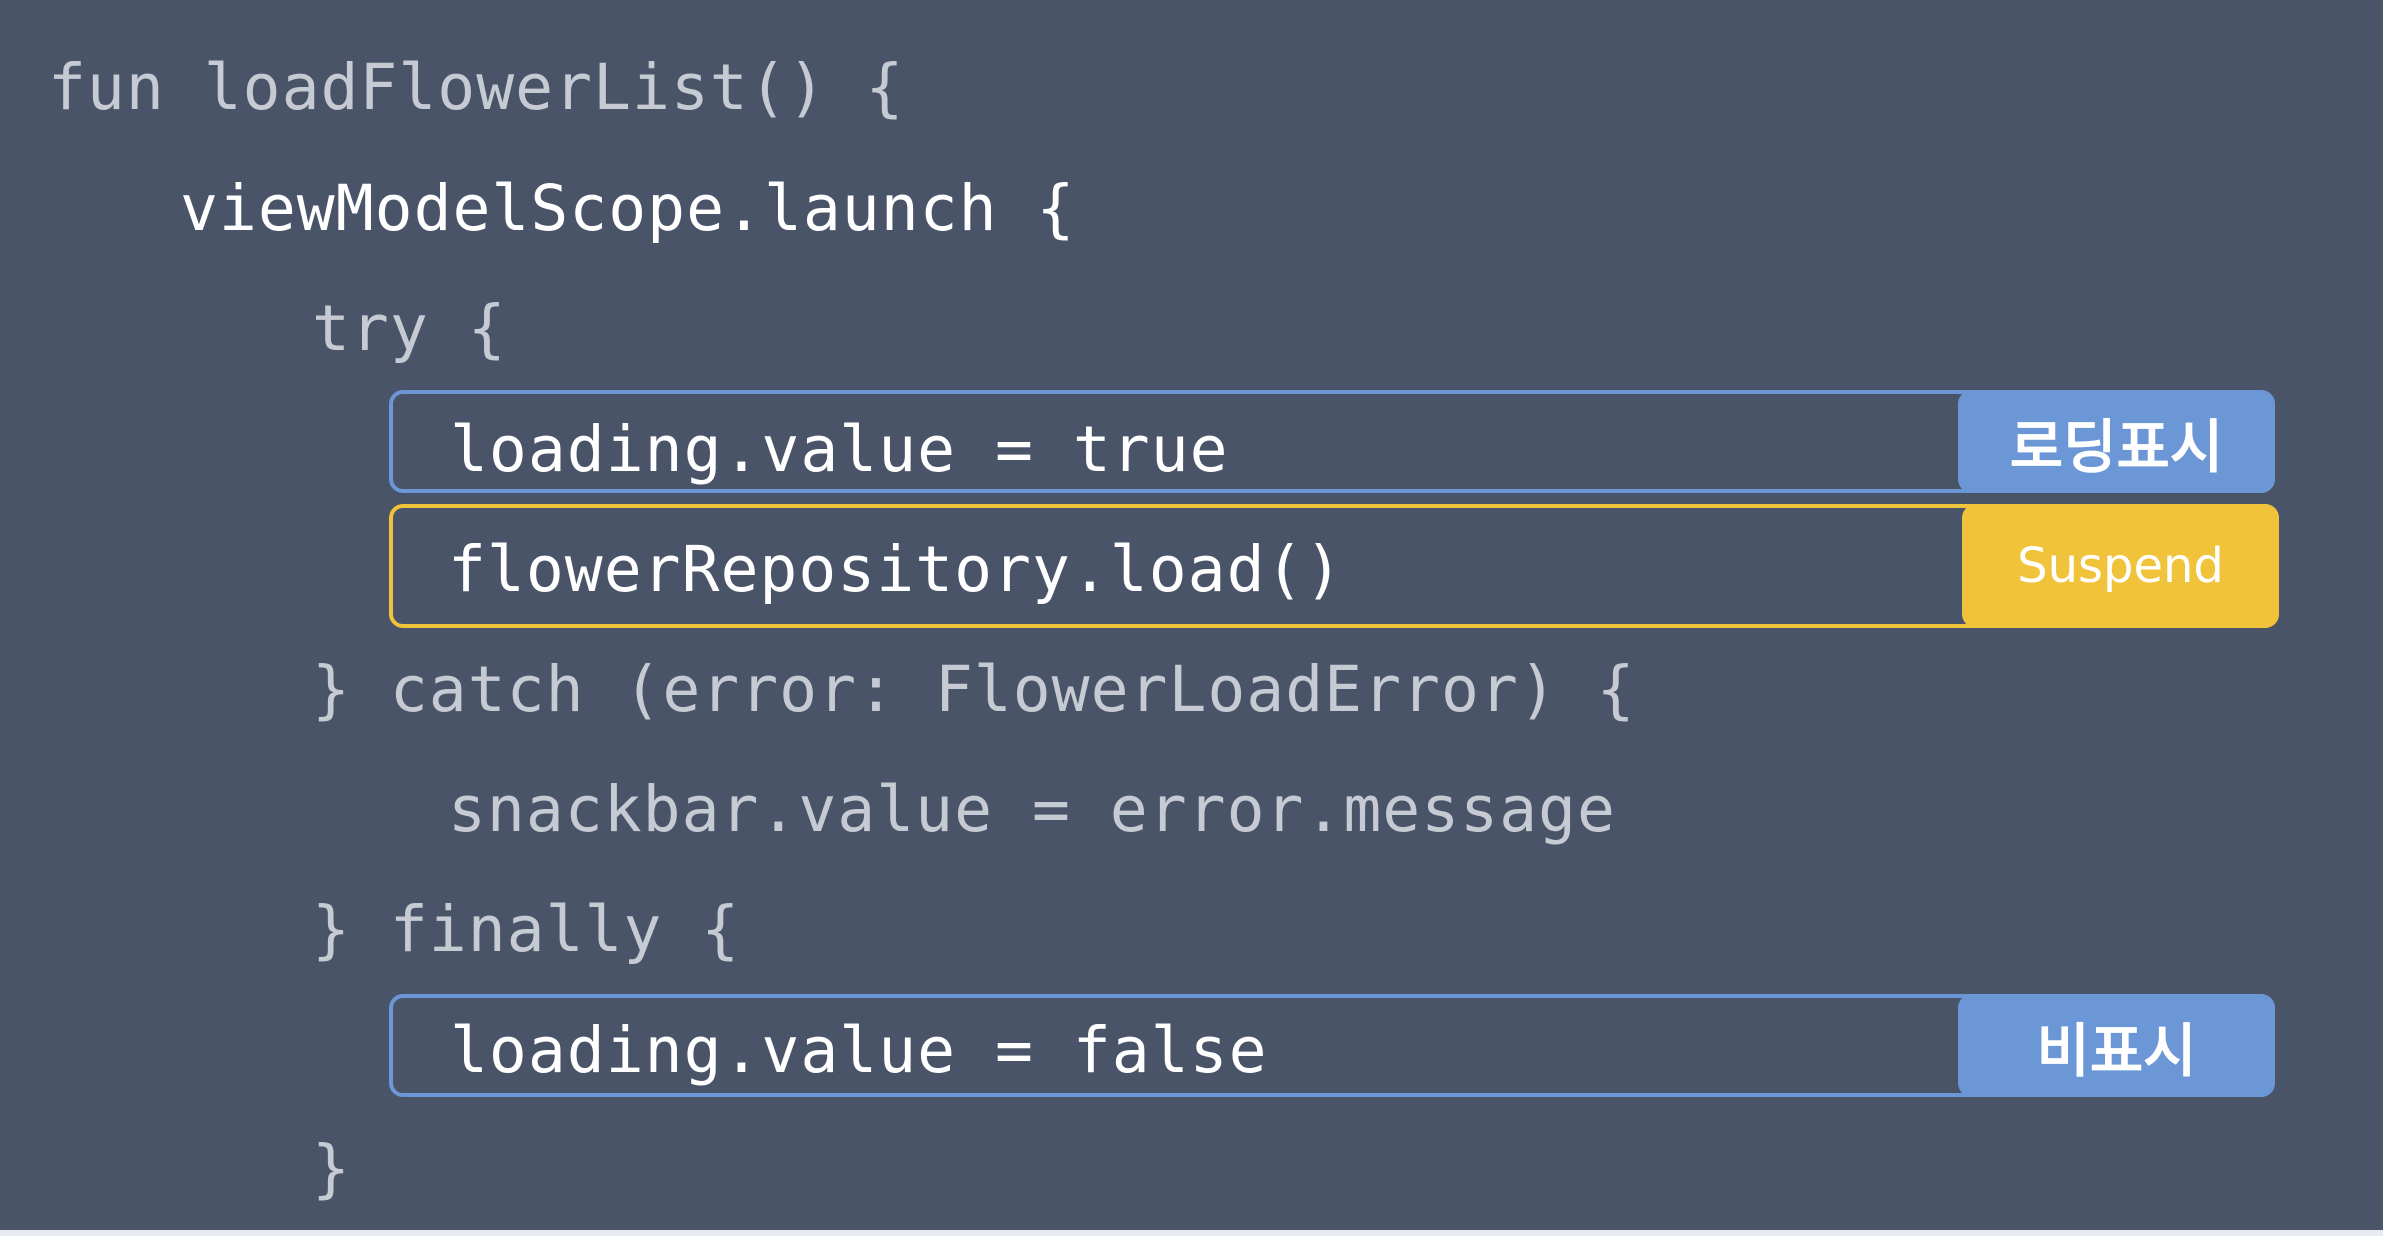 This screenshot has height=1236, width=2383. Describe the element at coordinates (859, 1050) in the screenshot. I see `code-line-loading-false: loading.value = false` at that location.